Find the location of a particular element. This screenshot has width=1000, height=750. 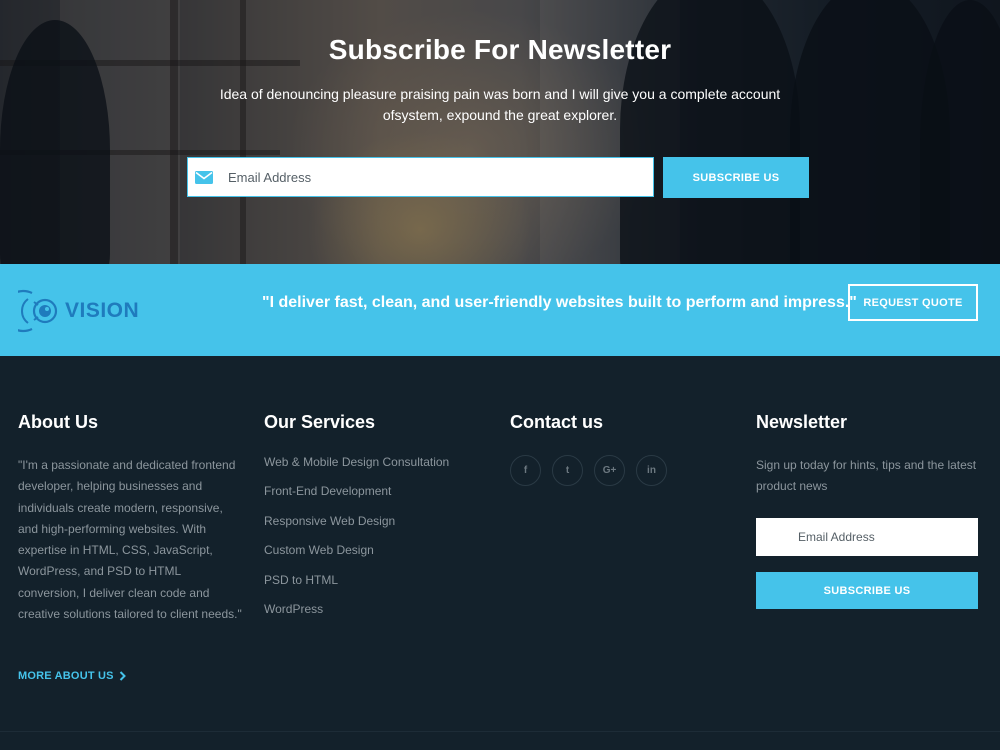

vision-logo: VISION is located at coordinates (80, 311).